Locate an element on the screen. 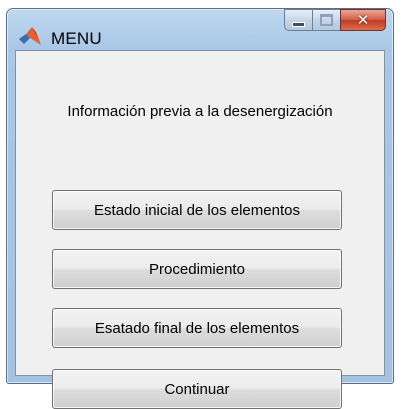  continue-button: Continuar is located at coordinates (197, 389).